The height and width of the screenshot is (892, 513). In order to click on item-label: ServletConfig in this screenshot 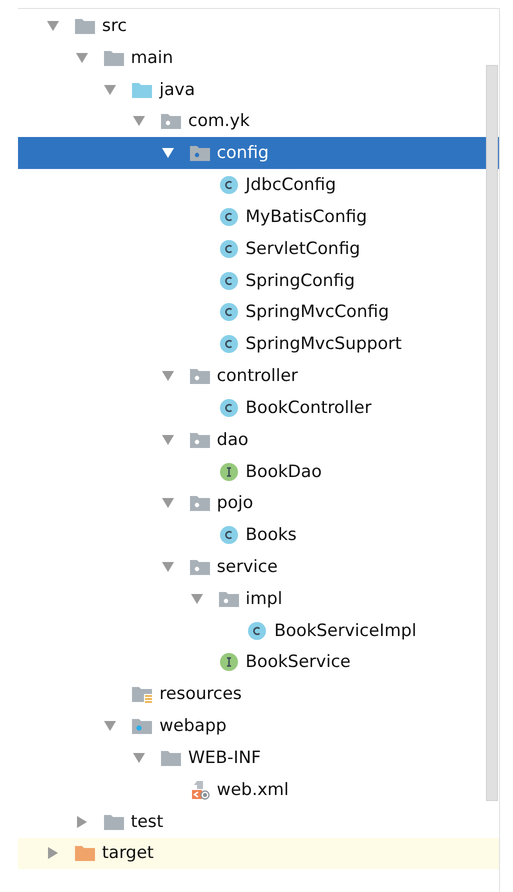, I will do `click(303, 249)`.